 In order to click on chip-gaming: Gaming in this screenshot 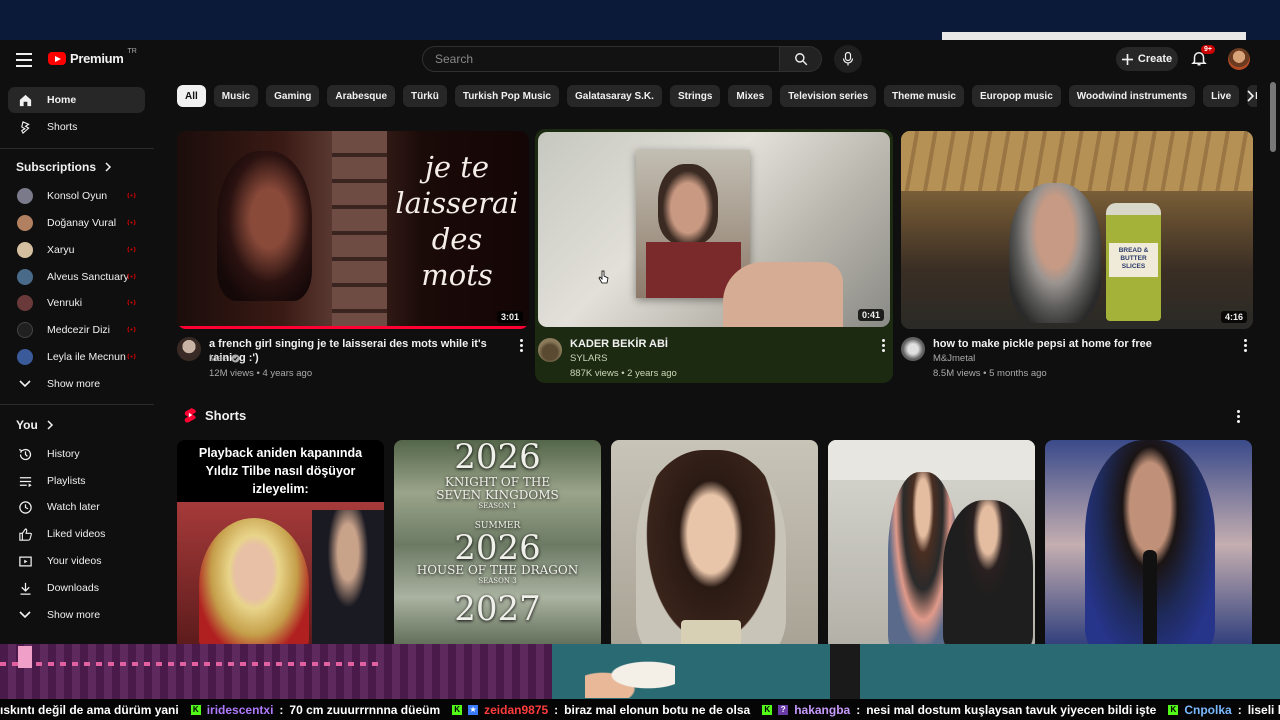, I will do `click(293, 96)`.